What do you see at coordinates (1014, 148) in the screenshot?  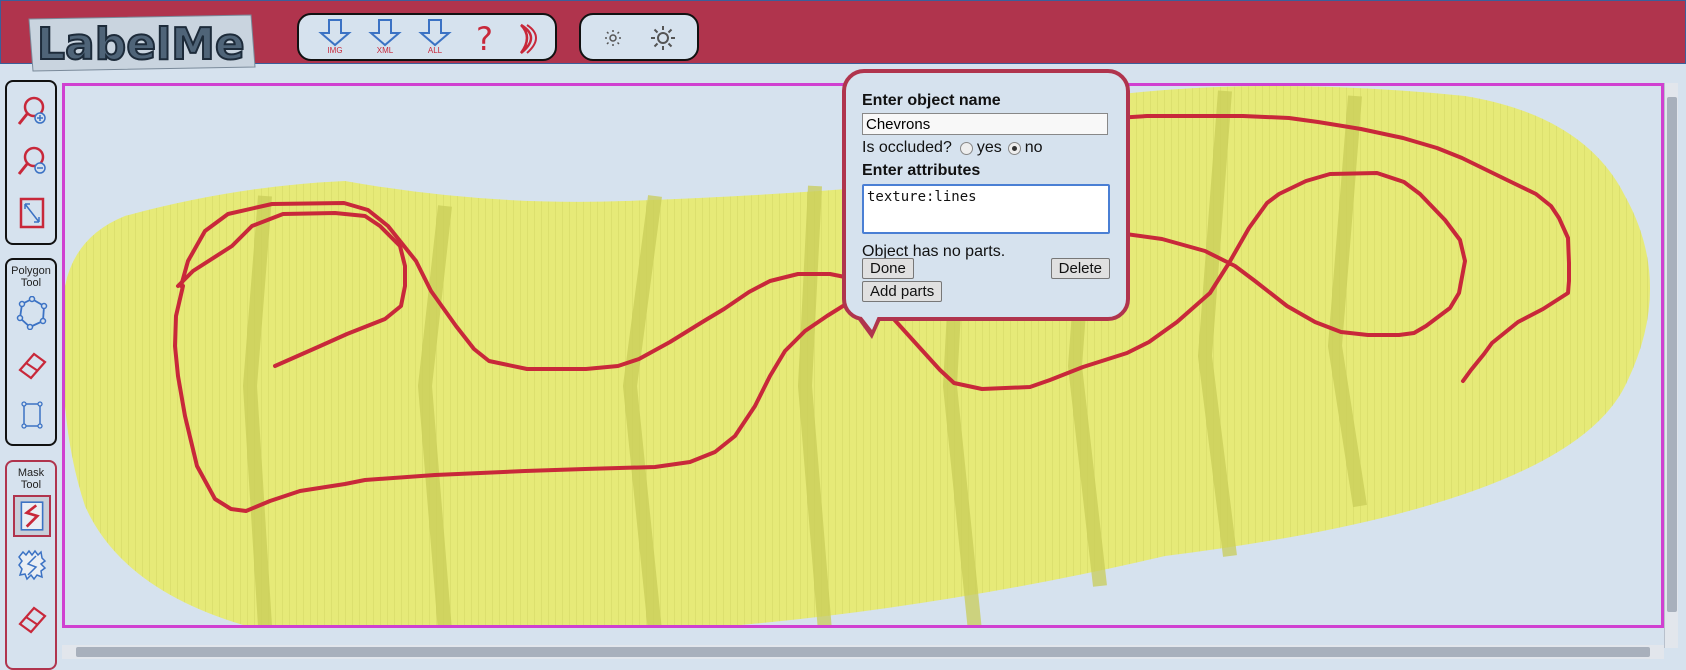 I see `occluded-no-radio` at bounding box center [1014, 148].